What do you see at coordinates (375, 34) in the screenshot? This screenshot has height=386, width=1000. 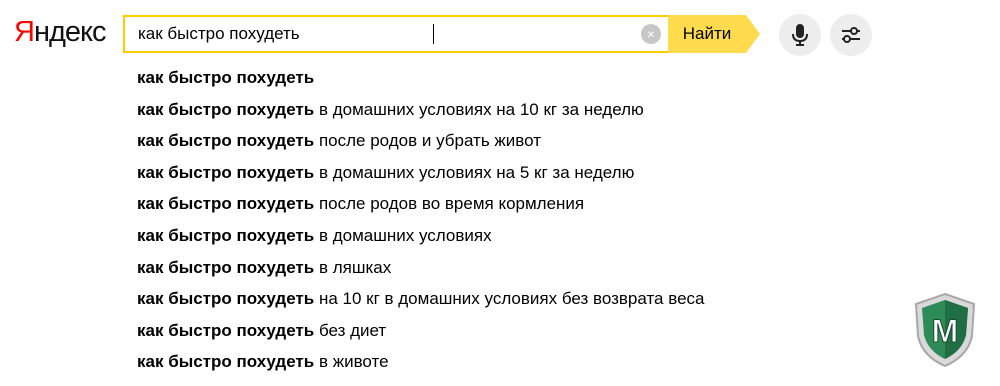 I see `search-input` at bounding box center [375, 34].